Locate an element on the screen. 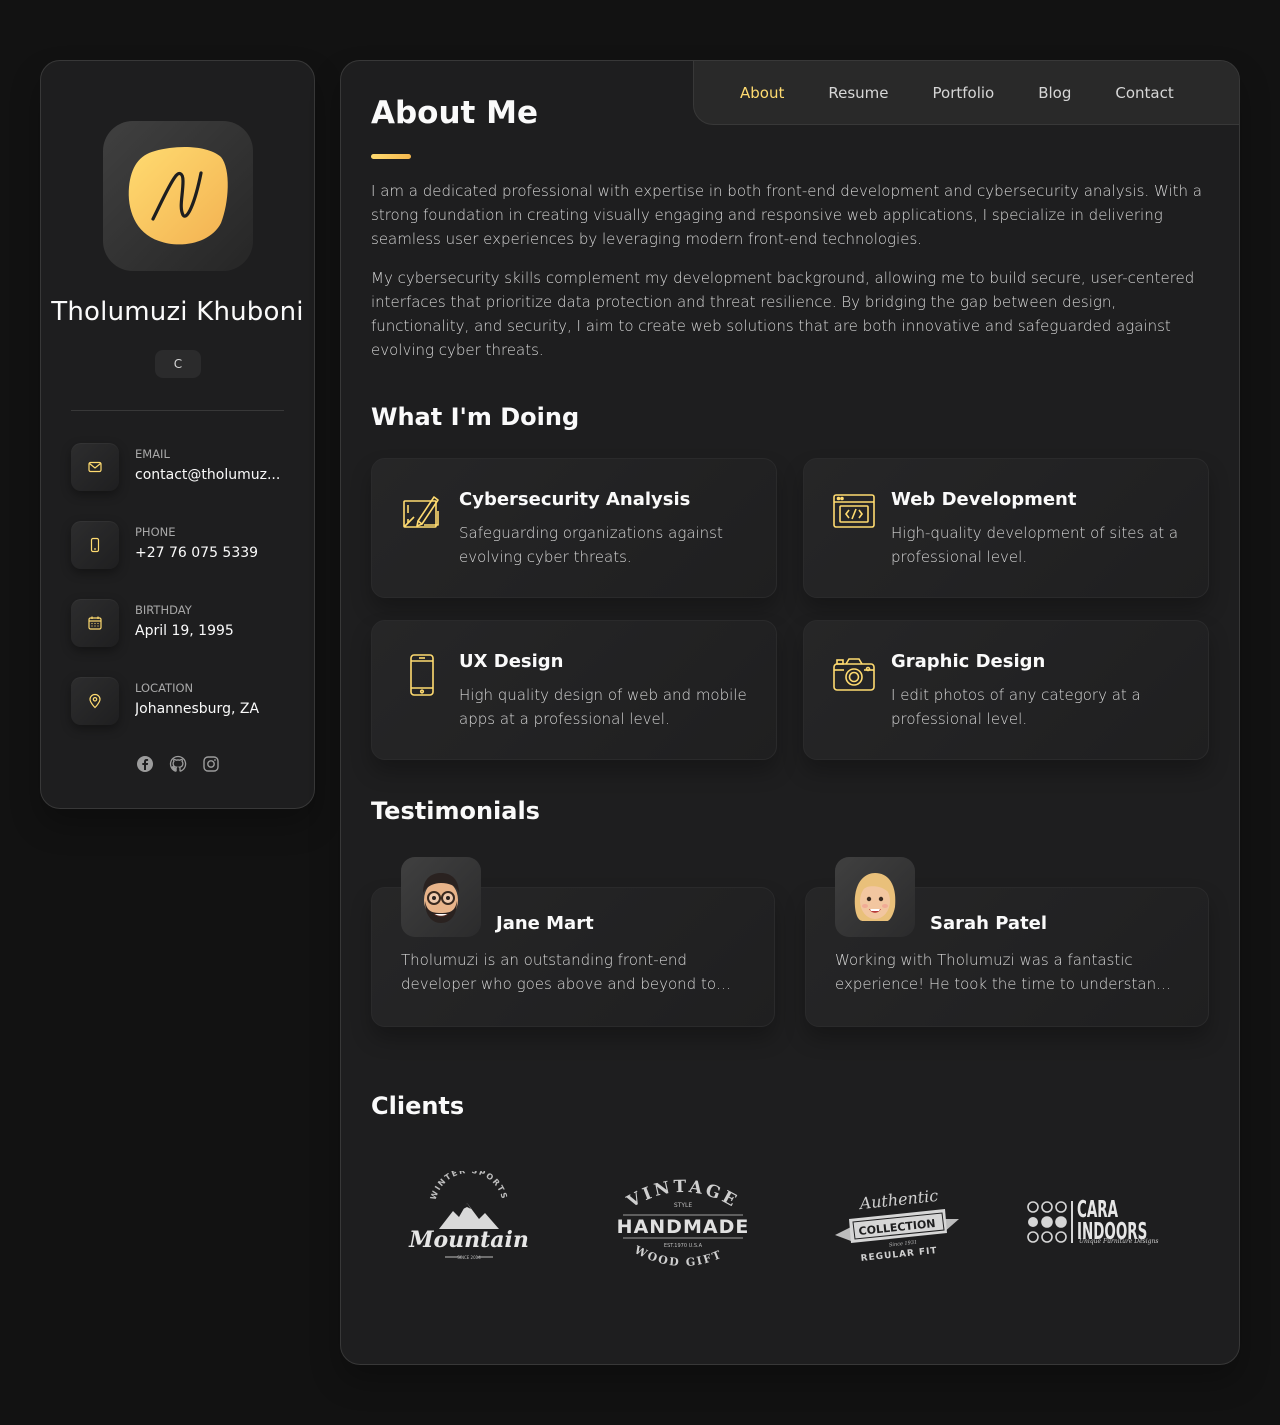 The height and width of the screenshot is (1425, 1280). client-logo-top-text: Authentic is located at coordinates (898, 1199).